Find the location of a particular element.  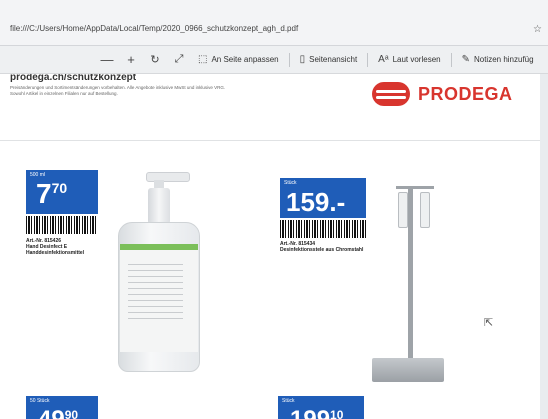

fit-page-button: ⬚ An Seite anpassen is located at coordinates (238, 59).